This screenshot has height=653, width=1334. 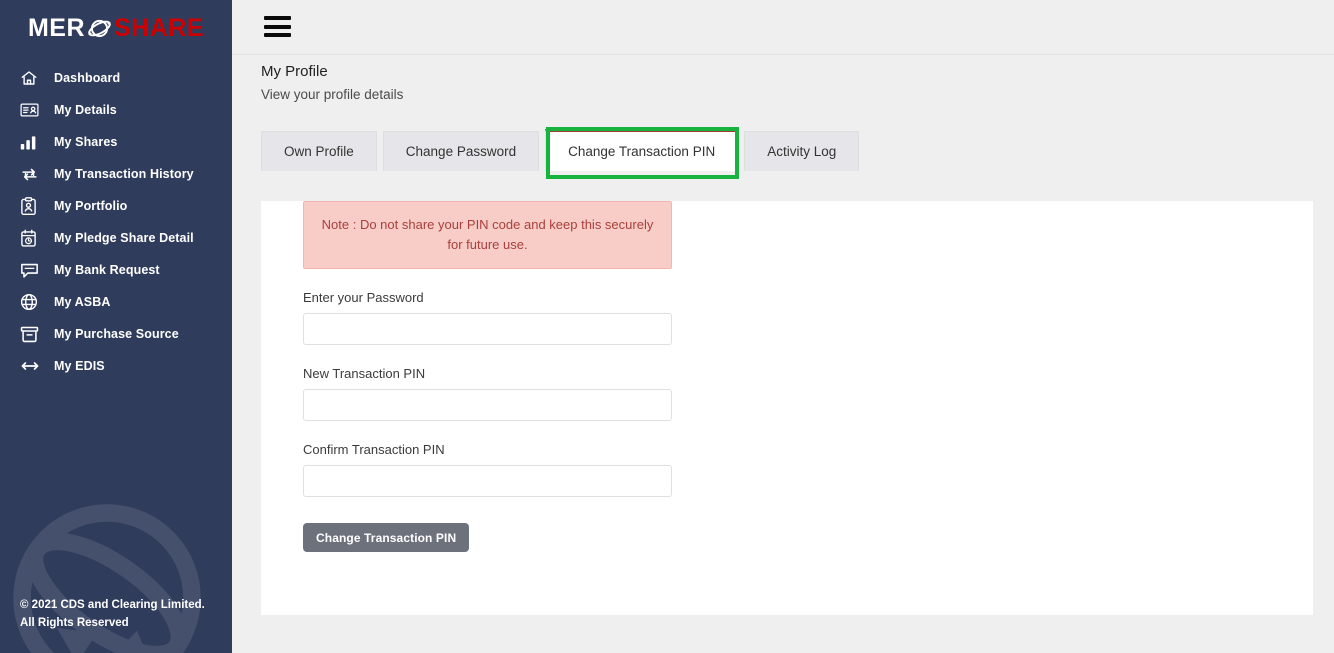 I want to click on top-header: MERO SHARE PROFILE, so click(x=783, y=27).